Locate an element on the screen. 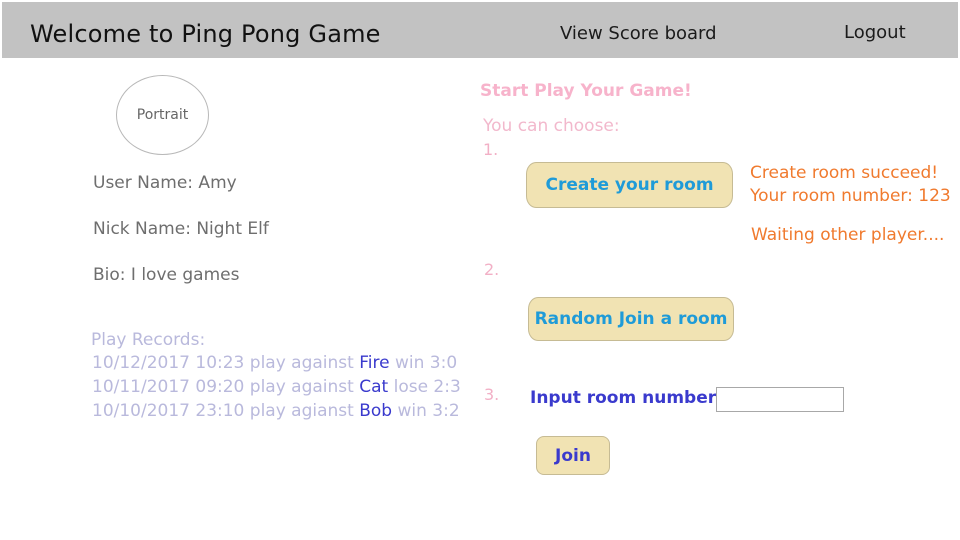 The image size is (960, 540). record-opponent: Bob is located at coordinates (376, 411).